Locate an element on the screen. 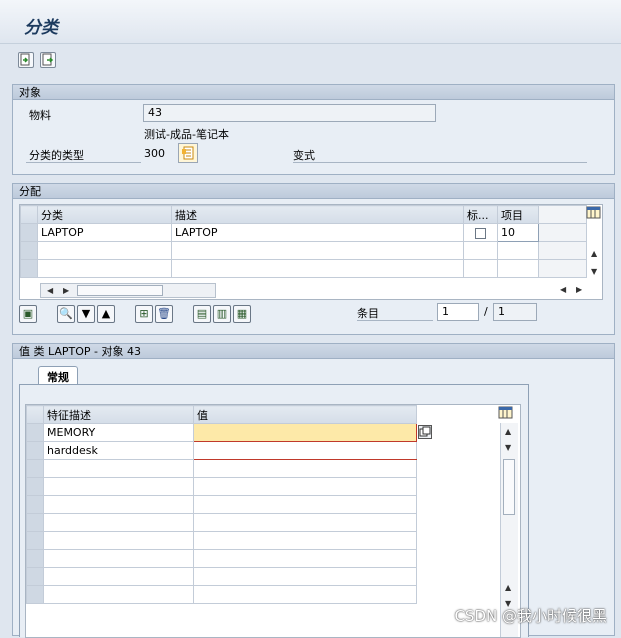 This screenshot has width=621, height=638. page-title: 分类 is located at coordinates (41, 28).